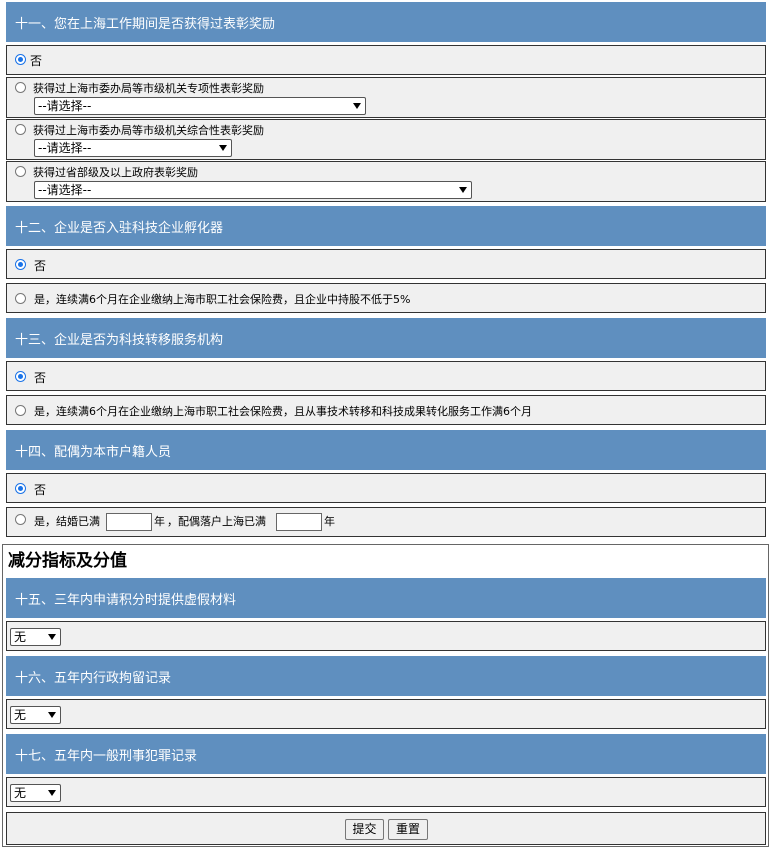 The width and height of the screenshot is (770, 847). Describe the element at coordinates (386, 97) in the screenshot. I see `q11-row-a: 获得过上海市委办局等市级机关专项性表彰奖励 --请选择--` at that location.